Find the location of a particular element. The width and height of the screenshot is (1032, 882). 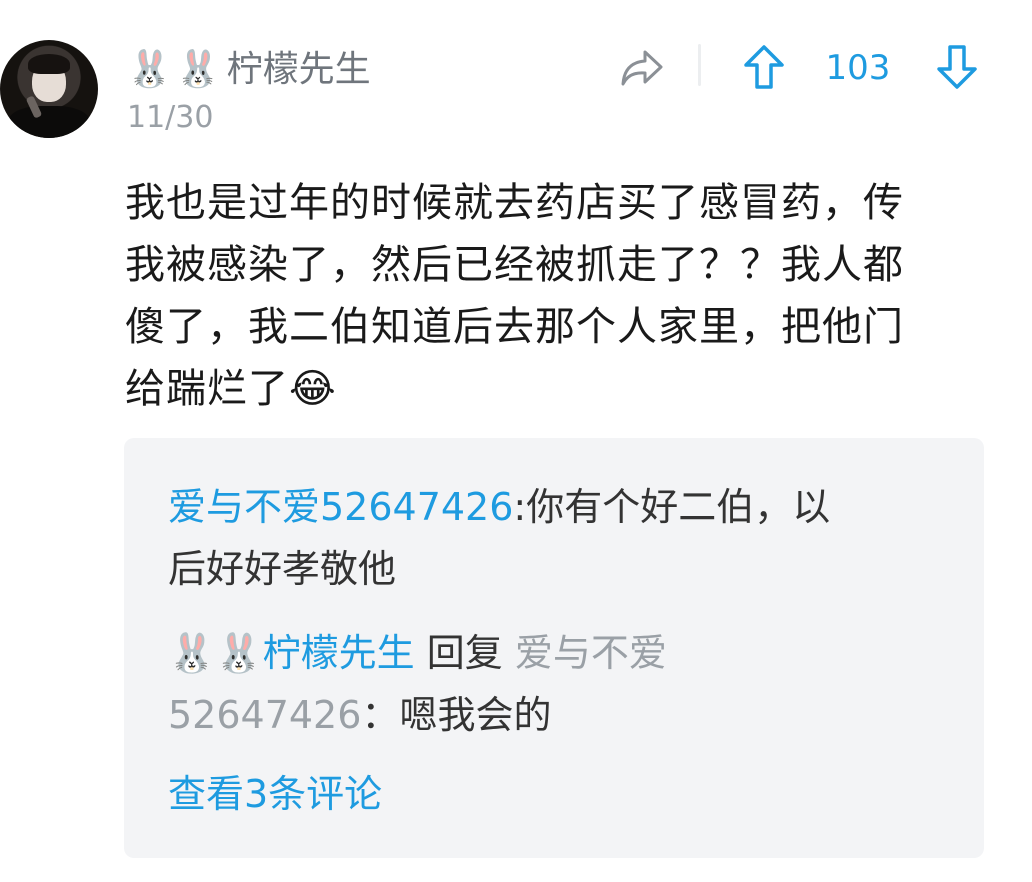

reply-line: 52647426：嗯我会的 is located at coordinates (563, 715).